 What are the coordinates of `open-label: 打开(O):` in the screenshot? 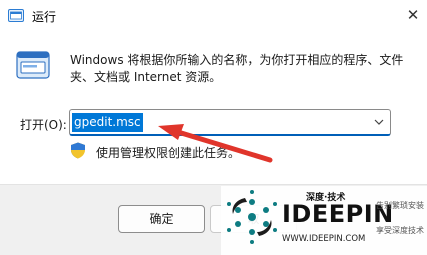 It's located at (43, 125).